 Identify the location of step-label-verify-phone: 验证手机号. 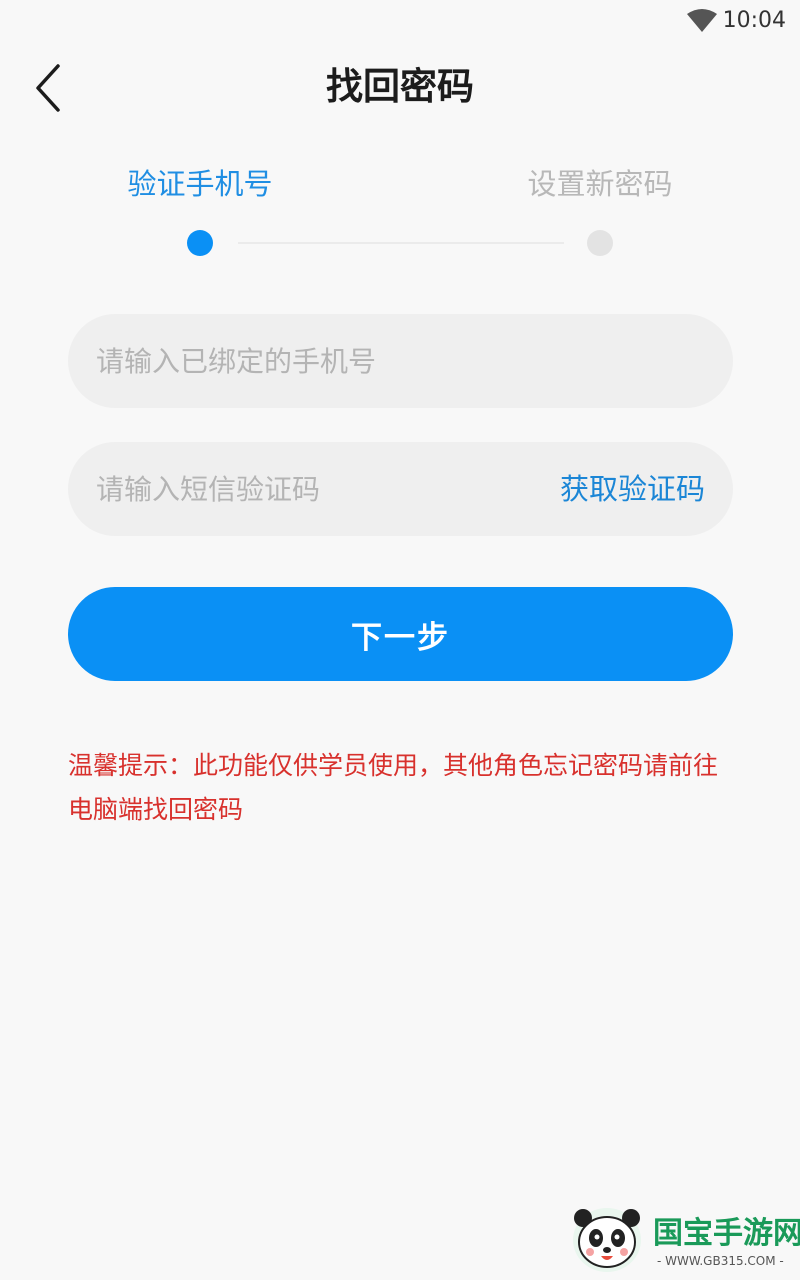
(200, 184).